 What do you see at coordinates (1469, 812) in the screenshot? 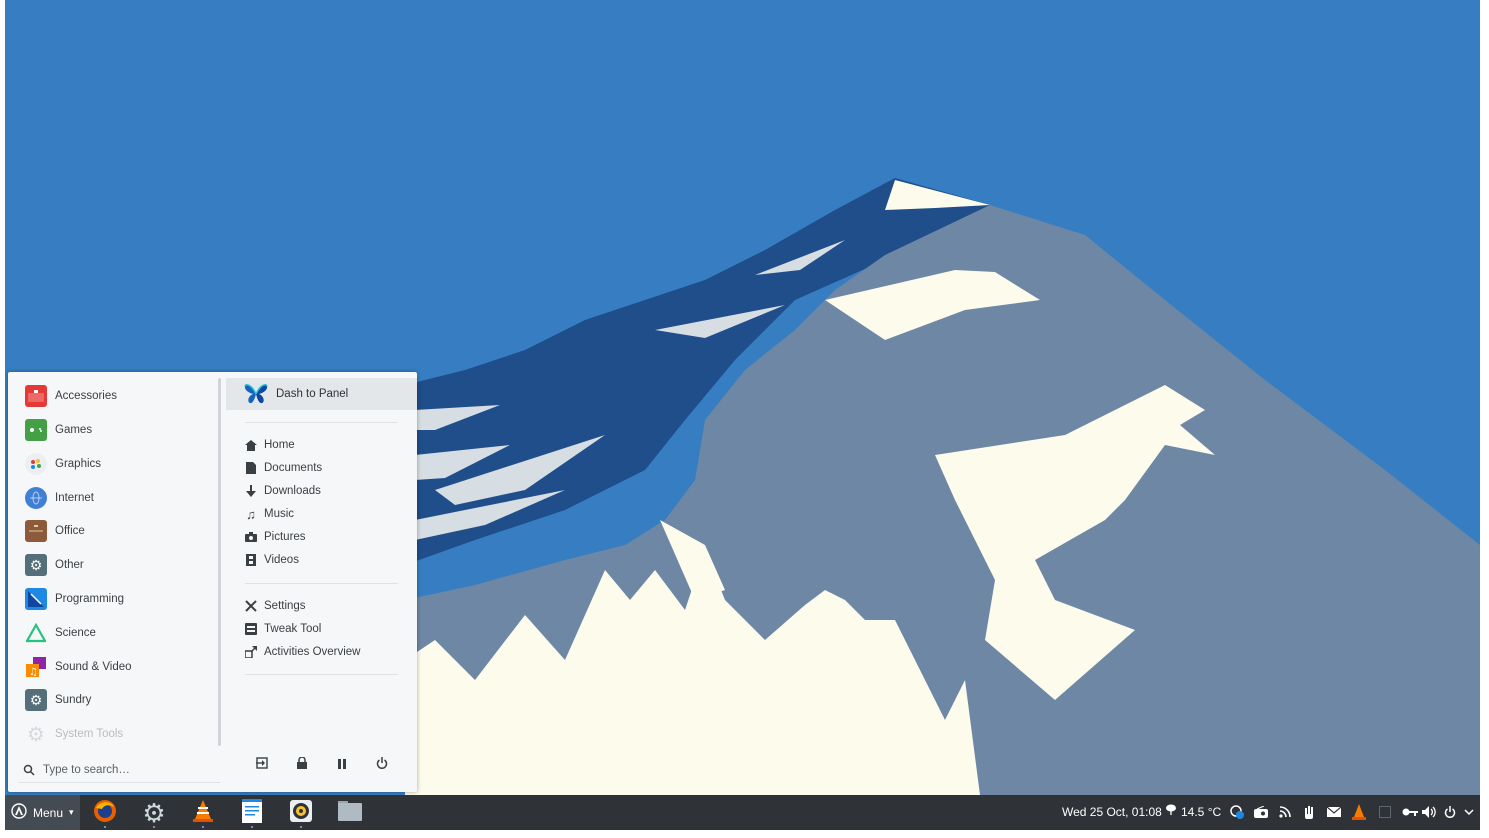
I see `chevron-down-icon` at bounding box center [1469, 812].